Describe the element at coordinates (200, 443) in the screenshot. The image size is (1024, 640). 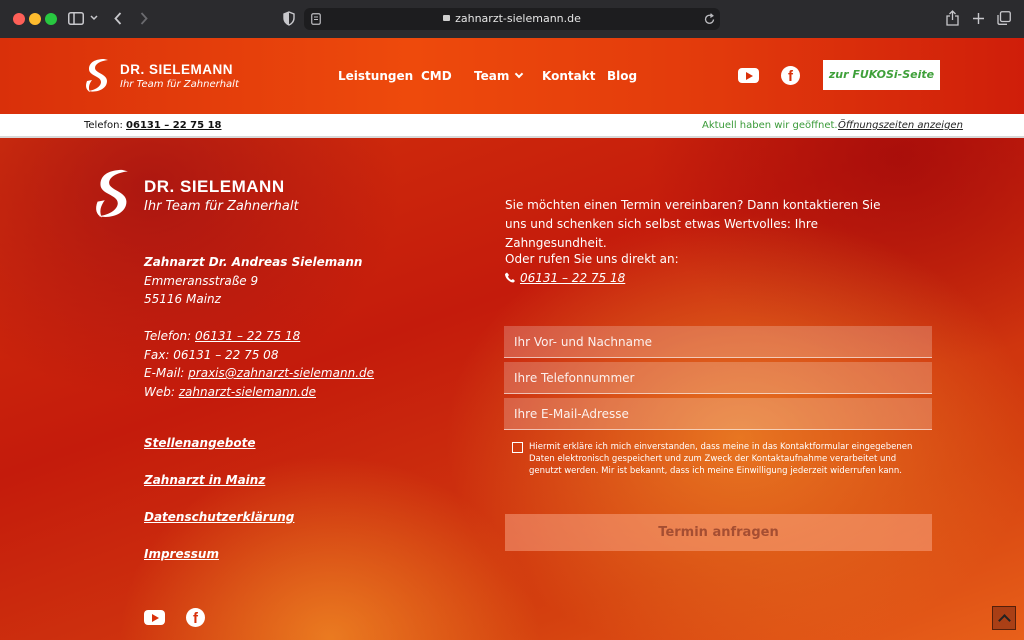
I see `stellenangebote-link: Stellenangebote` at that location.